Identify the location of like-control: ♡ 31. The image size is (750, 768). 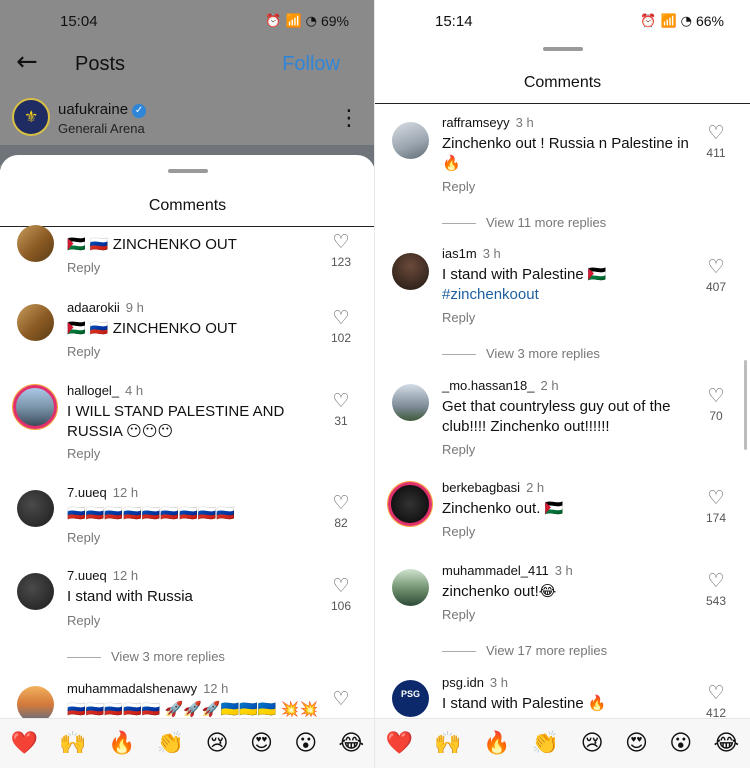
(341, 409).